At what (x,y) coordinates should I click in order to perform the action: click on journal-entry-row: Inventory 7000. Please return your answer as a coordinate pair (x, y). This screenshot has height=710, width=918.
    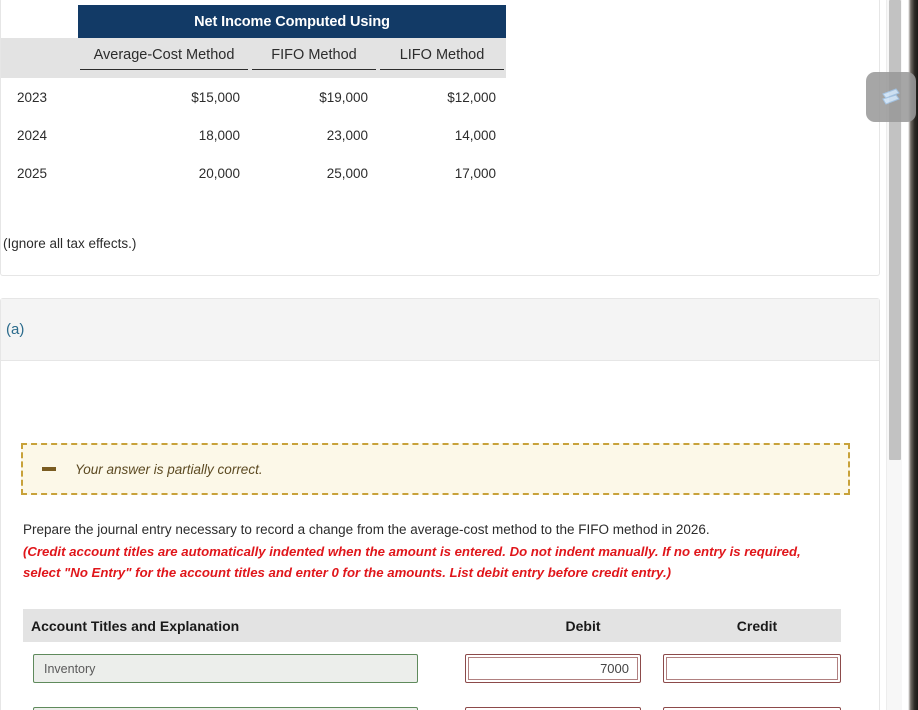
    Looking at the image, I should click on (432, 668).